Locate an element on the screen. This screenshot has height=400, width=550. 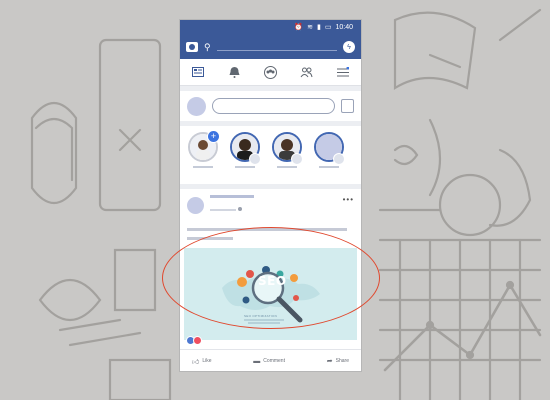
comment-label: Comment is located at coordinates (274, 361).